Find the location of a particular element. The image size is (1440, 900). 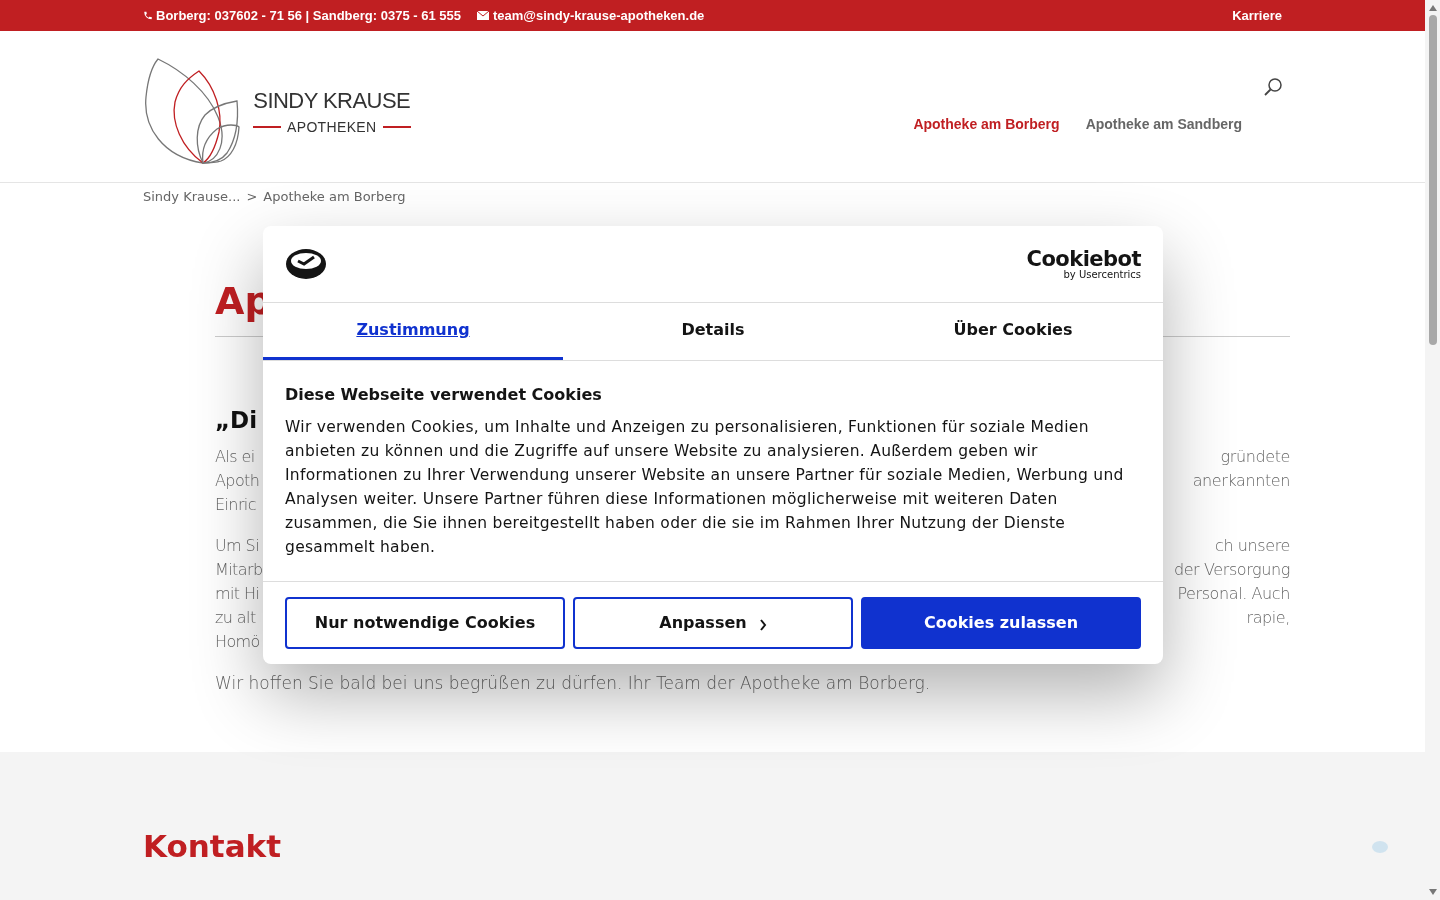

paragraph-text: zu alt is located at coordinates (235, 618).